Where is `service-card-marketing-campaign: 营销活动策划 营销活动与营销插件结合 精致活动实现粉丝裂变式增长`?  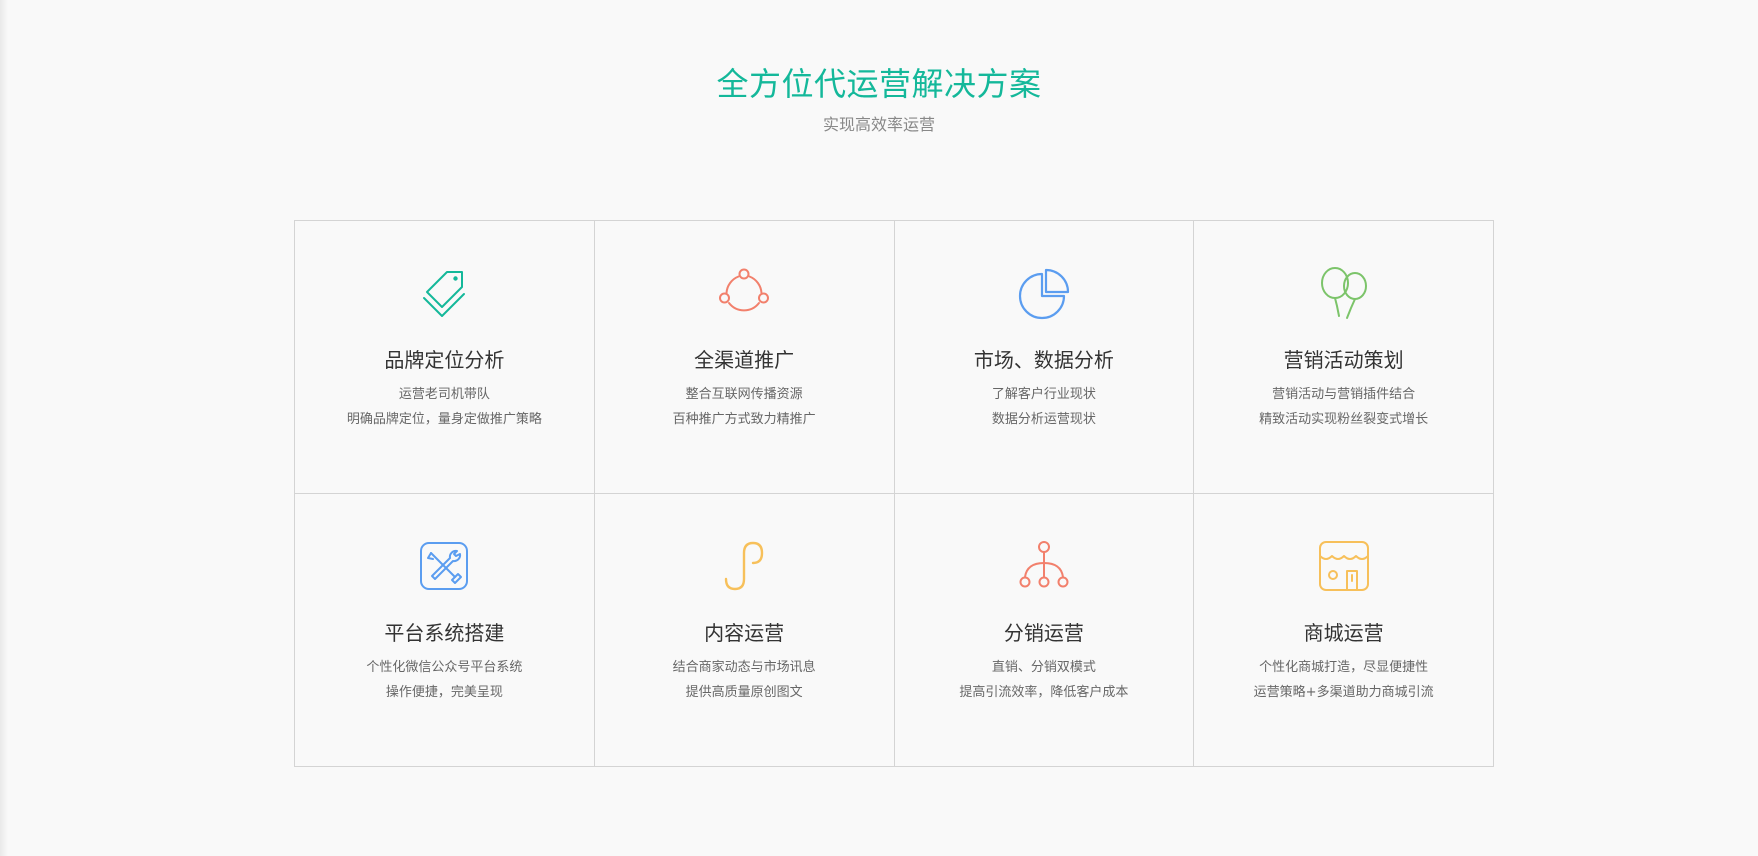 service-card-marketing-campaign: 营销活动策划 营销活动与营销插件结合 精致活动实现粉丝裂变式增长 is located at coordinates (1344, 357).